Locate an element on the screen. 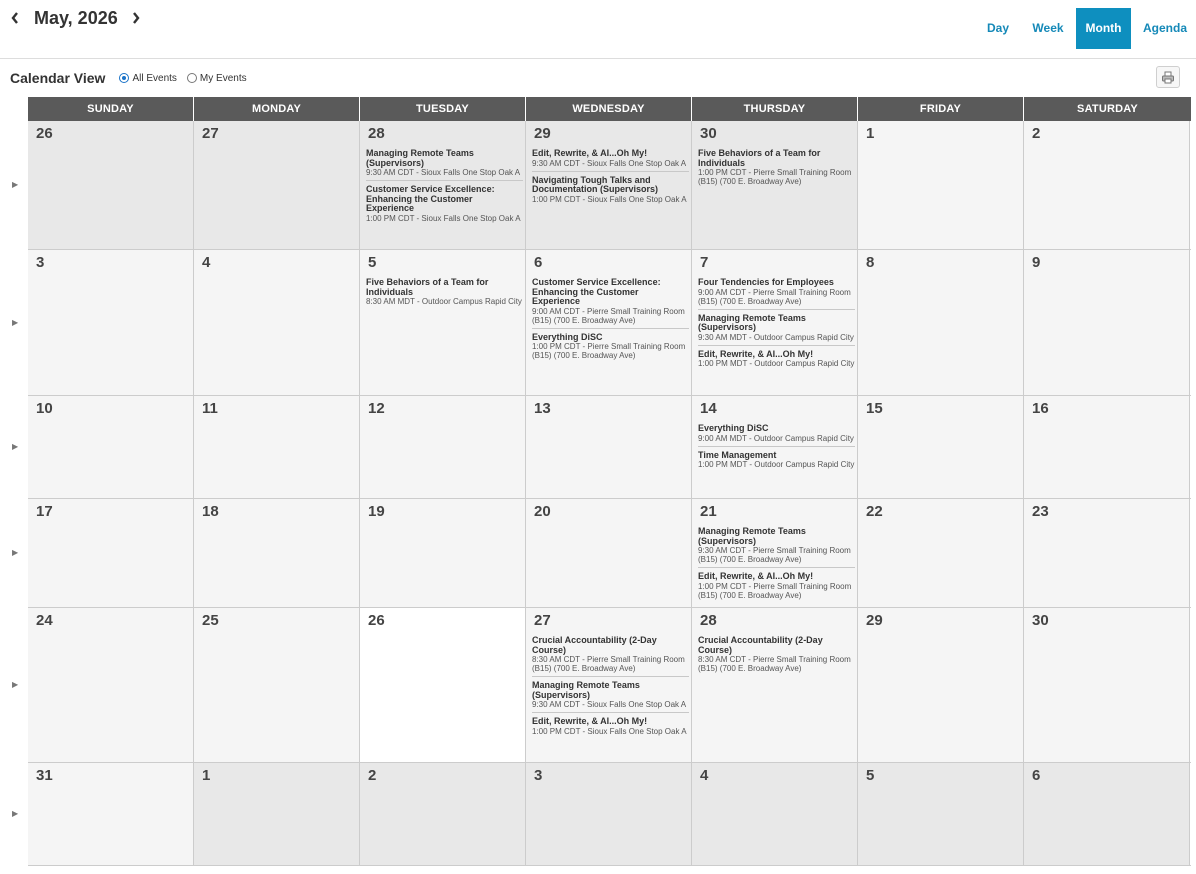 This screenshot has width=1196, height=874. day-number: 24 is located at coordinates (44, 620).